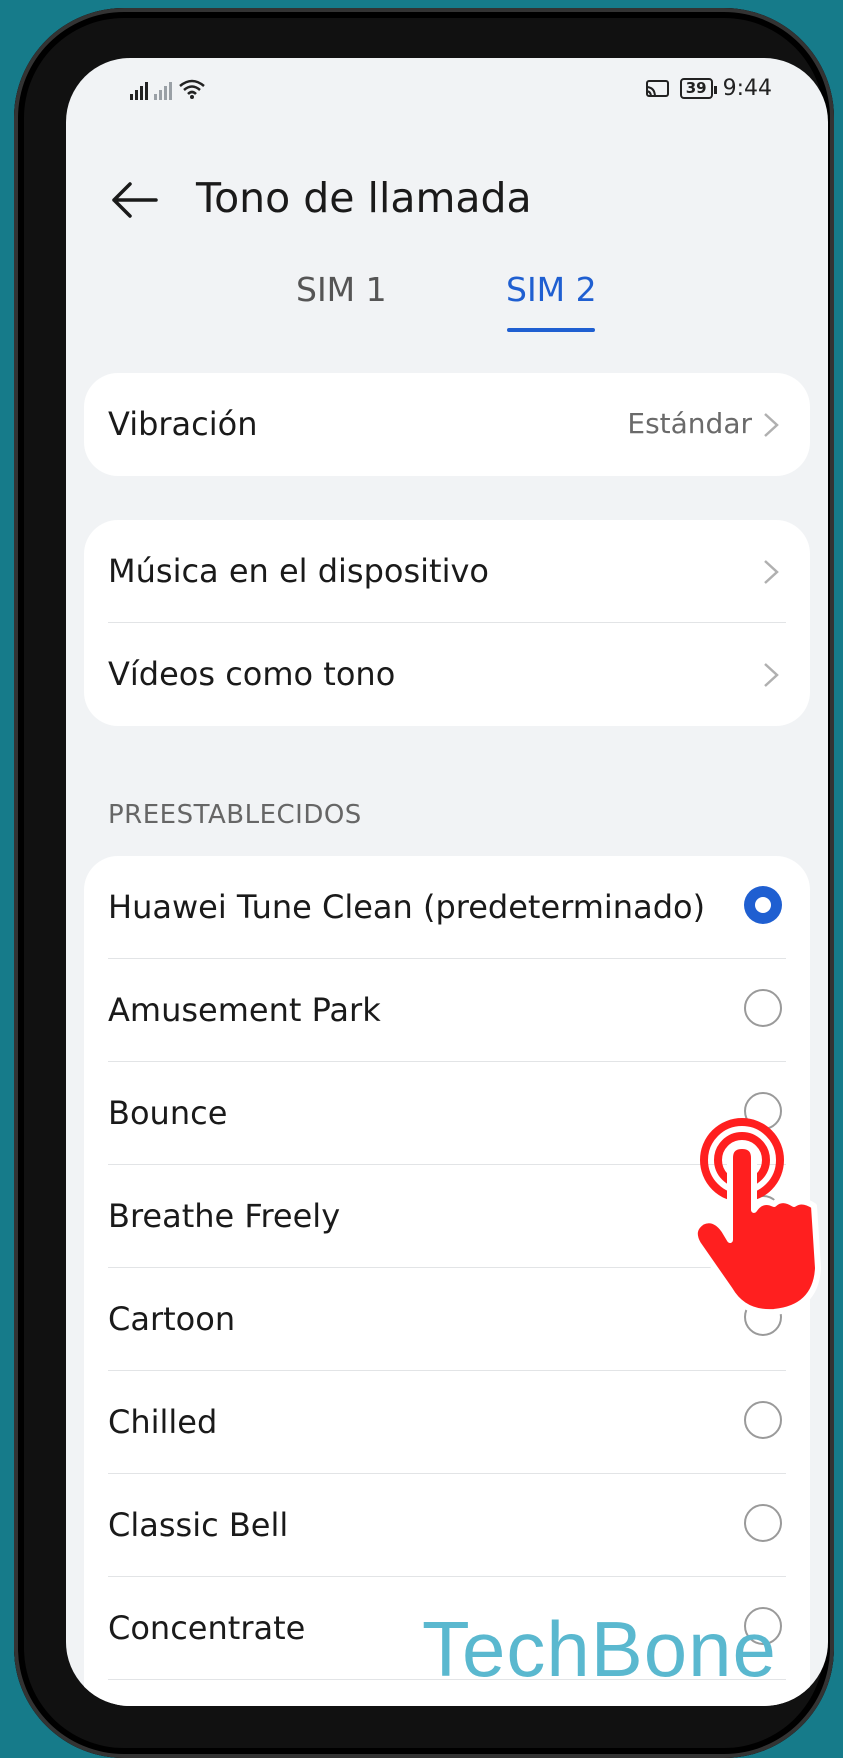  What do you see at coordinates (198, 1525) in the screenshot?
I see `preset-label: Classic Bell` at bounding box center [198, 1525].